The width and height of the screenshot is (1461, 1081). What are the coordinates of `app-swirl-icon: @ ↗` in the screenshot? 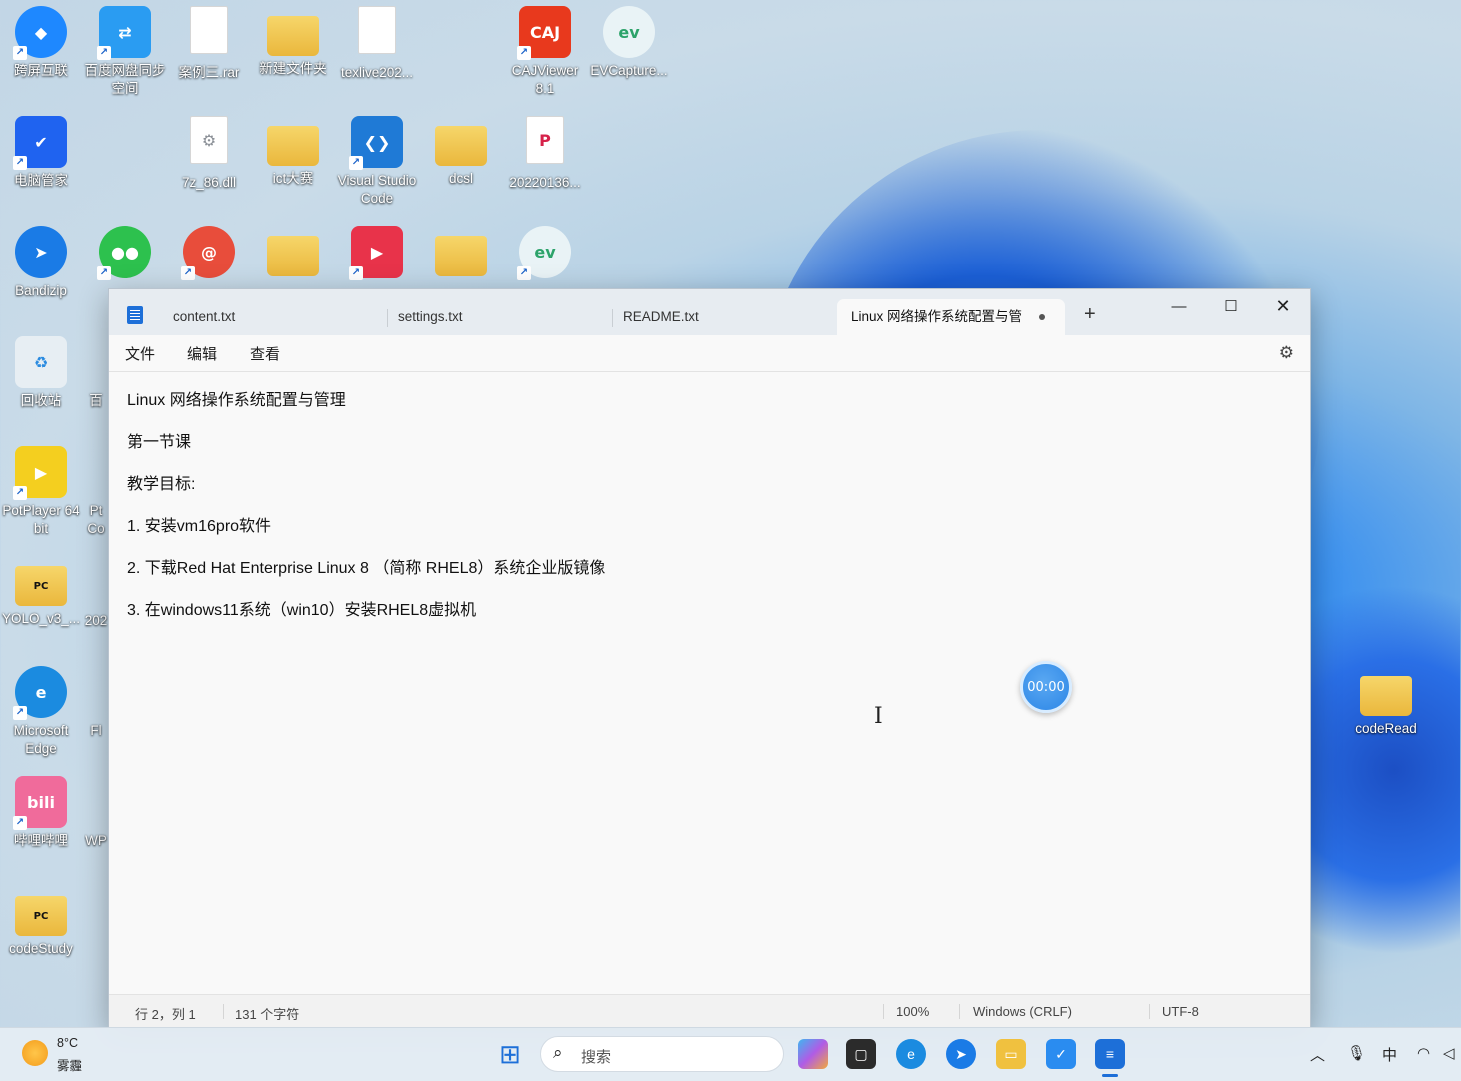 It's located at (208, 253).